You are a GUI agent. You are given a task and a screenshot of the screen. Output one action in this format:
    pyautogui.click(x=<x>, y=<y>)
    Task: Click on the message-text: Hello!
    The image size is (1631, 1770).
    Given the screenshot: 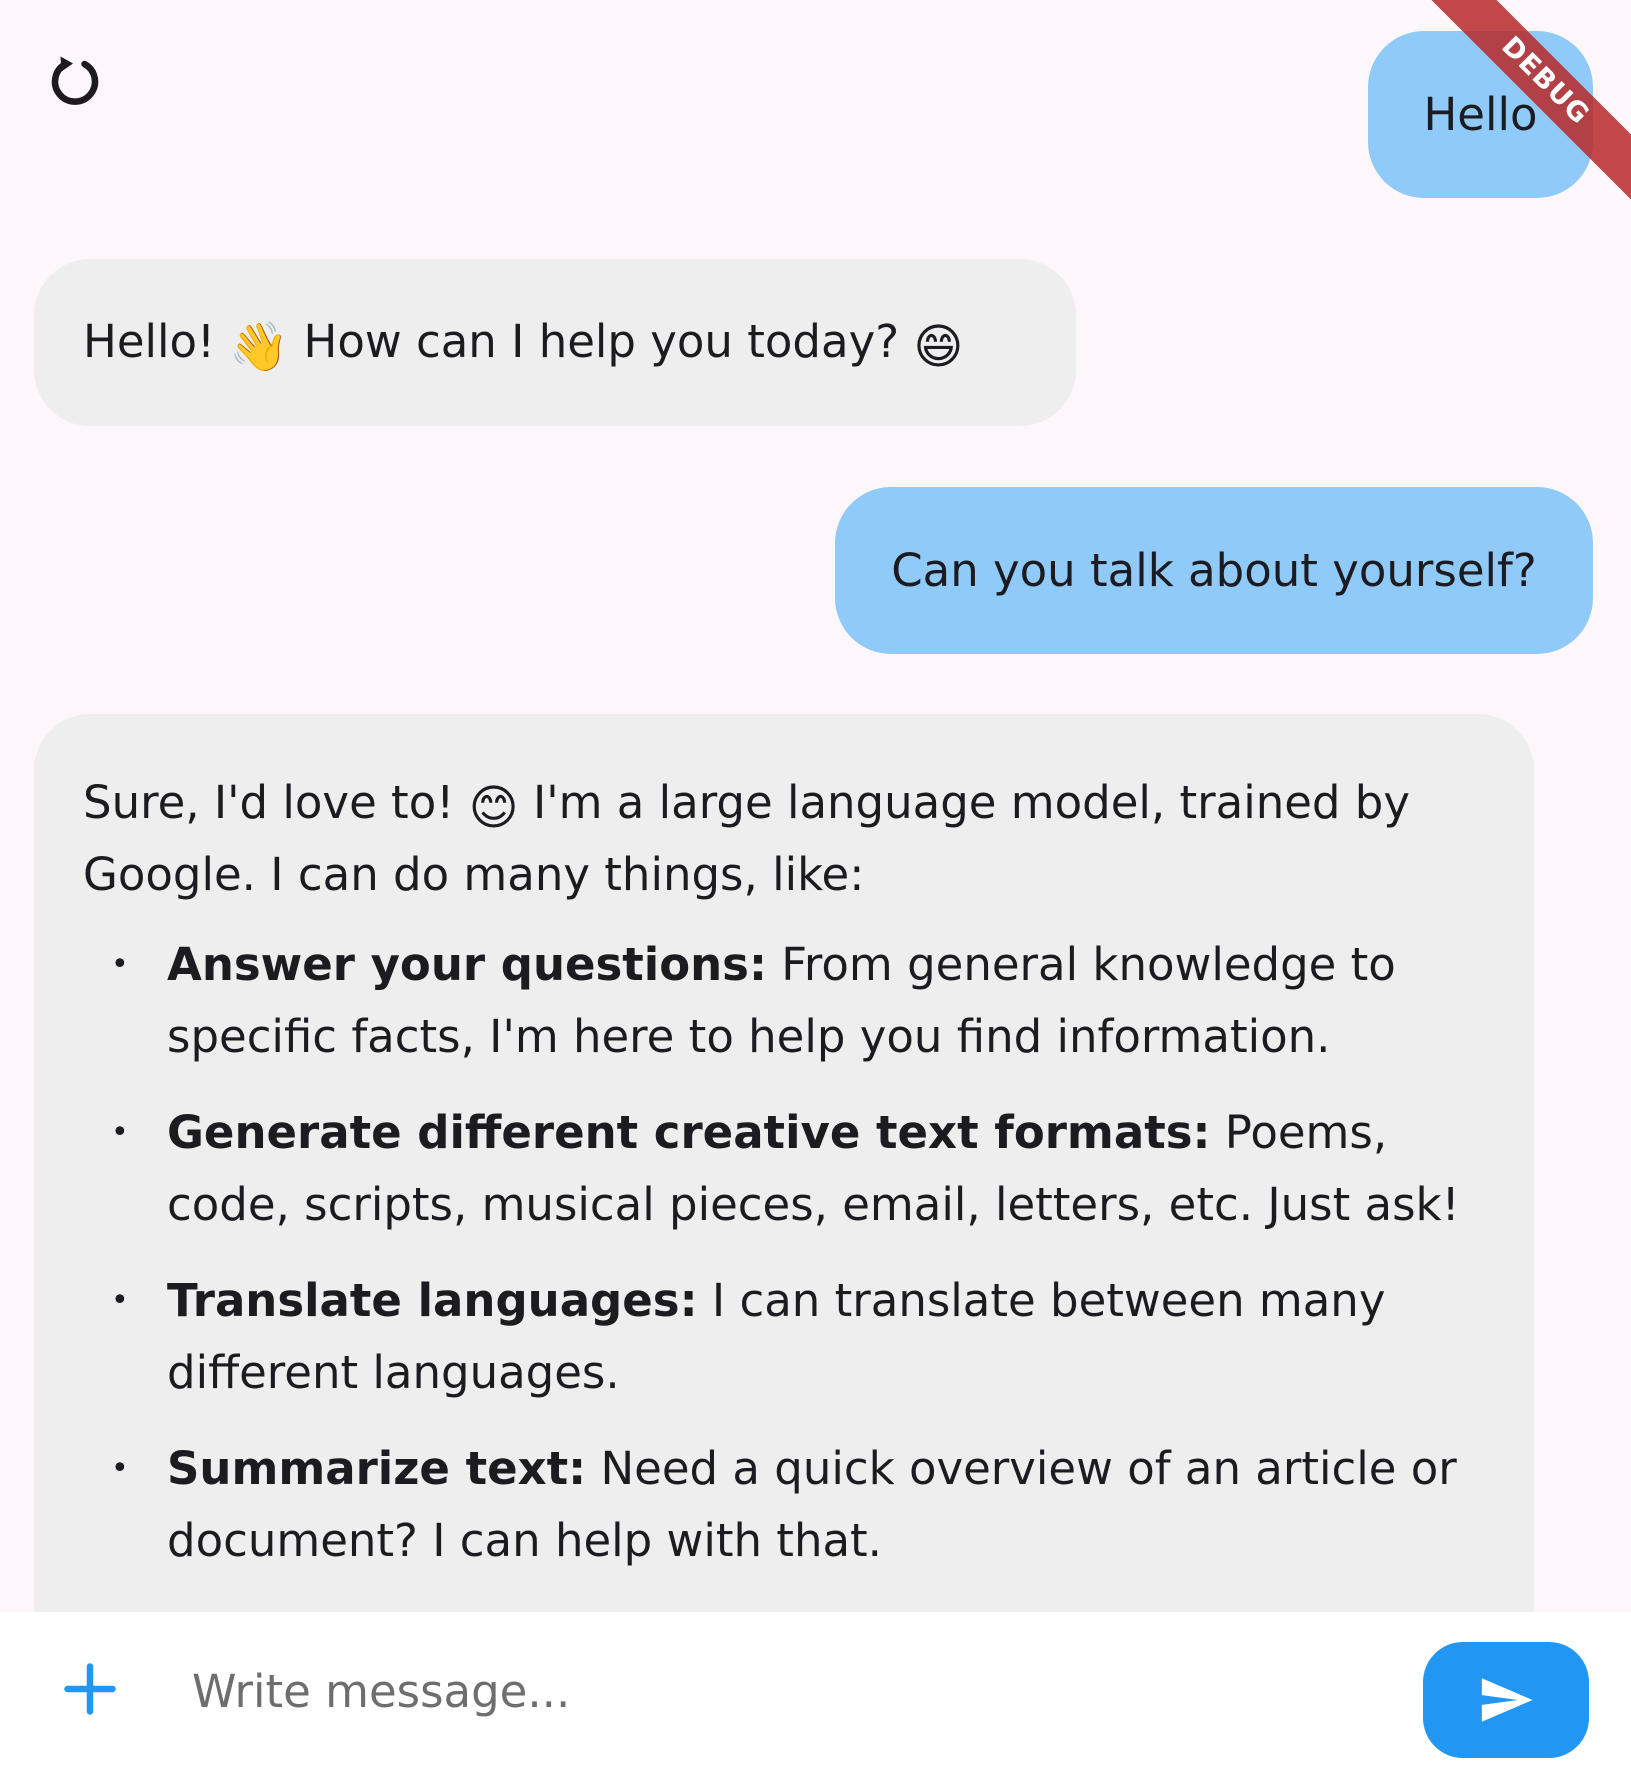 What is the action you would take?
    pyautogui.click(x=149, y=341)
    